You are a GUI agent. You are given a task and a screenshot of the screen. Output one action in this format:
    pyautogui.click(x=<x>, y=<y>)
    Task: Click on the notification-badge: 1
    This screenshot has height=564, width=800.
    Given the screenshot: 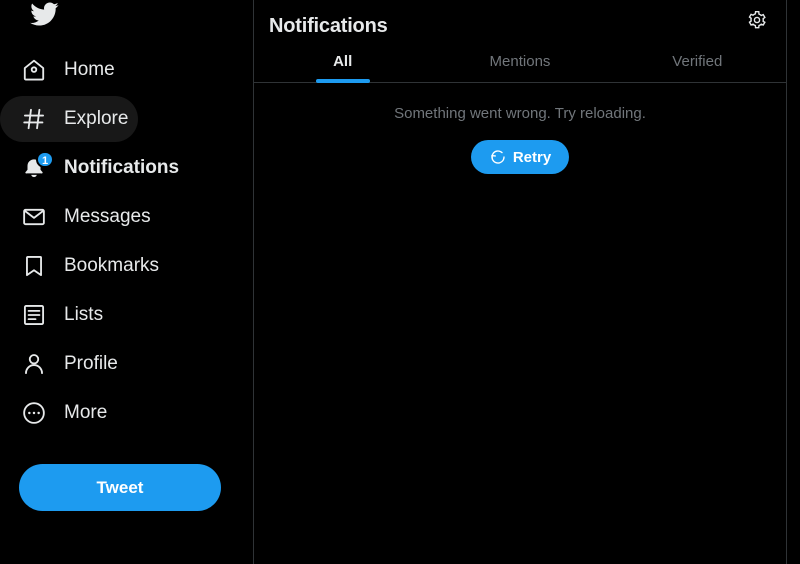 What is the action you would take?
    pyautogui.click(x=45, y=159)
    